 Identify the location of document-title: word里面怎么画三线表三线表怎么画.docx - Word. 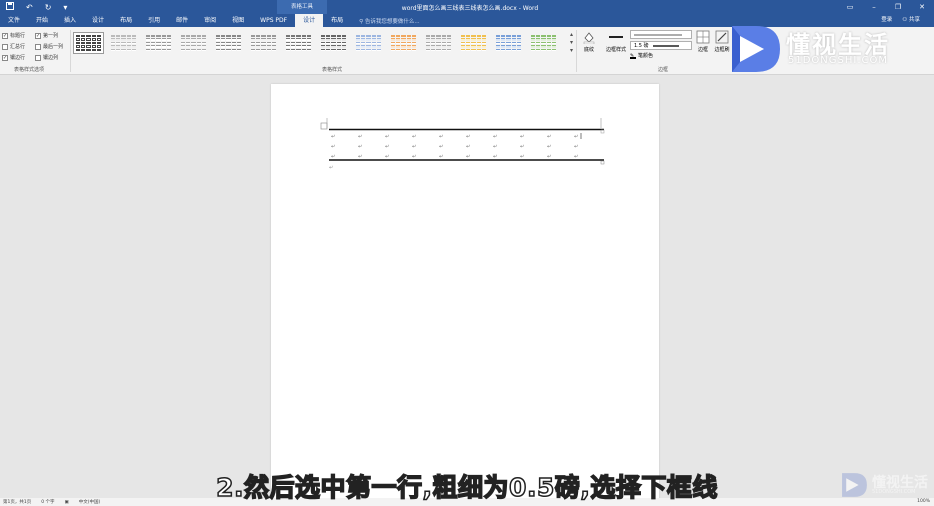
(470, 8).